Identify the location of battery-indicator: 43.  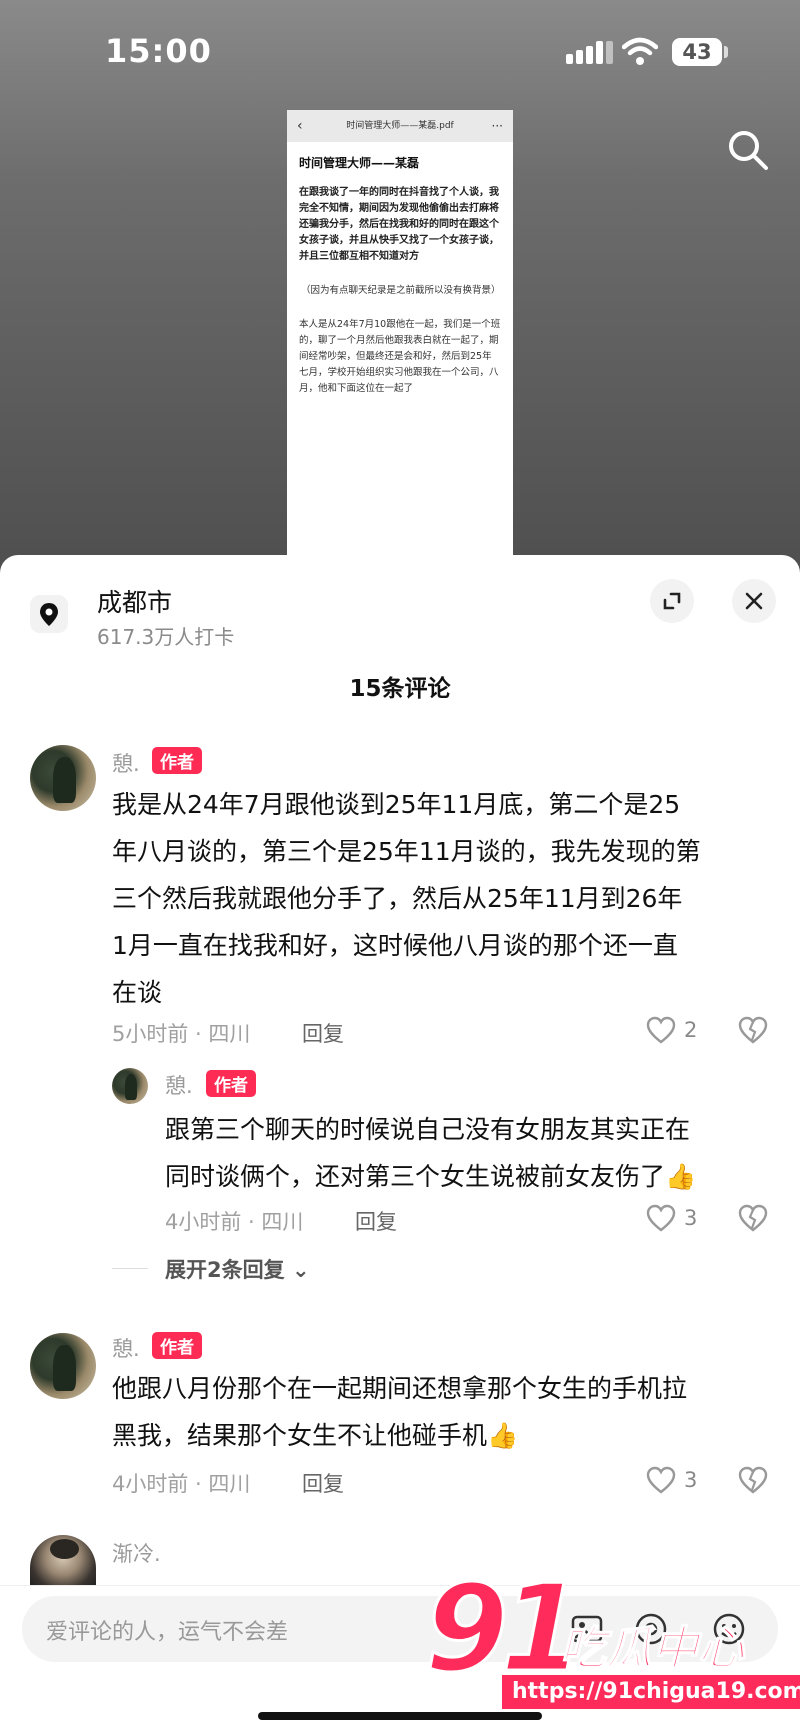
(697, 52).